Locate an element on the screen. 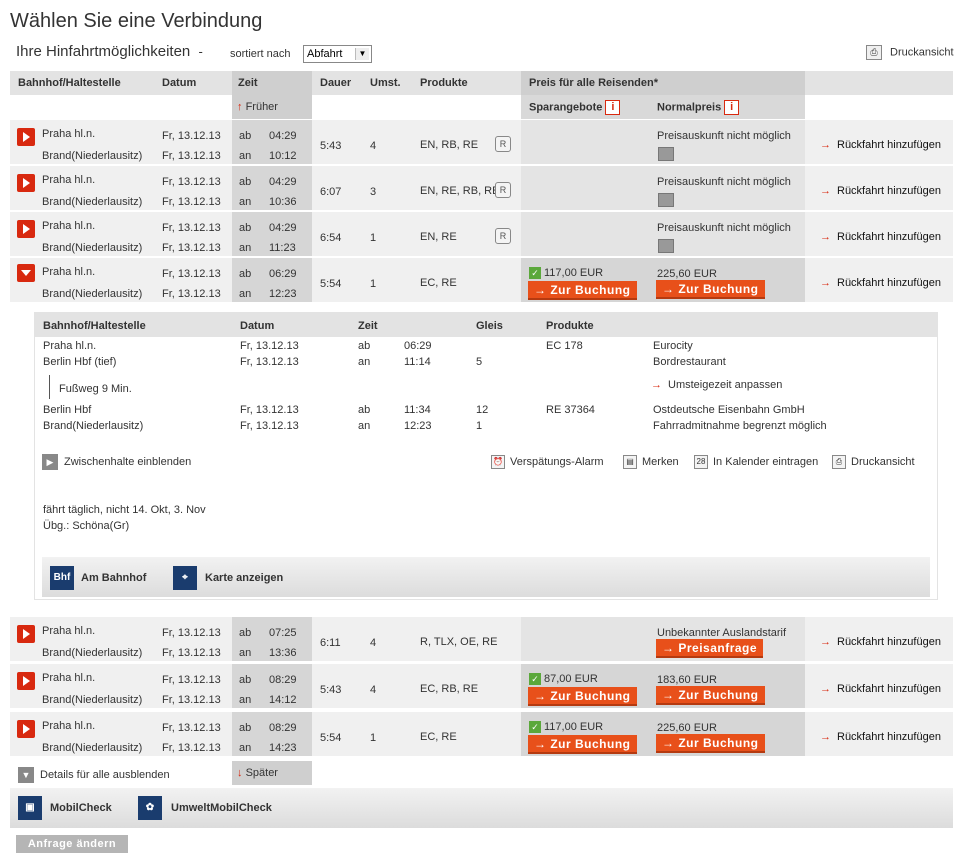 The height and width of the screenshot is (865, 963). departure-time: 08:29 is located at coordinates (283, 680).